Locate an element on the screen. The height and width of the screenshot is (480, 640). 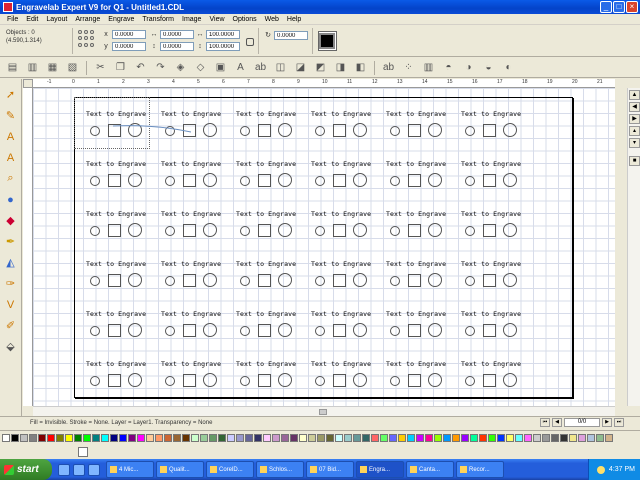
height-field is located at coordinates (177, 46).